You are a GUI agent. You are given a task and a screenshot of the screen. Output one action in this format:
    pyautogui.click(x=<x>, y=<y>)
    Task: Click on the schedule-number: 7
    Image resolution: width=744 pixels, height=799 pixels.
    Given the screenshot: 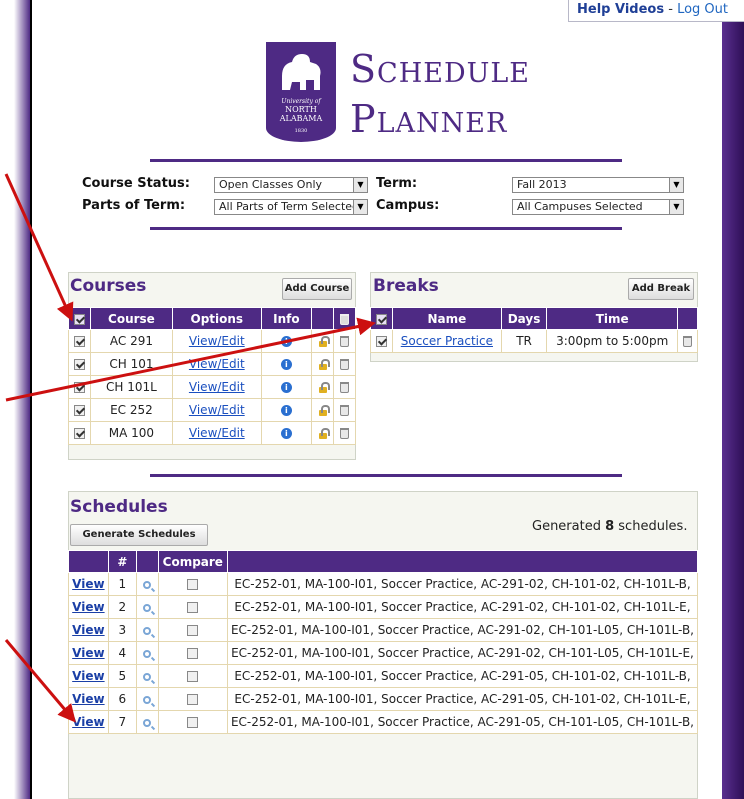 What is the action you would take?
    pyautogui.click(x=122, y=722)
    